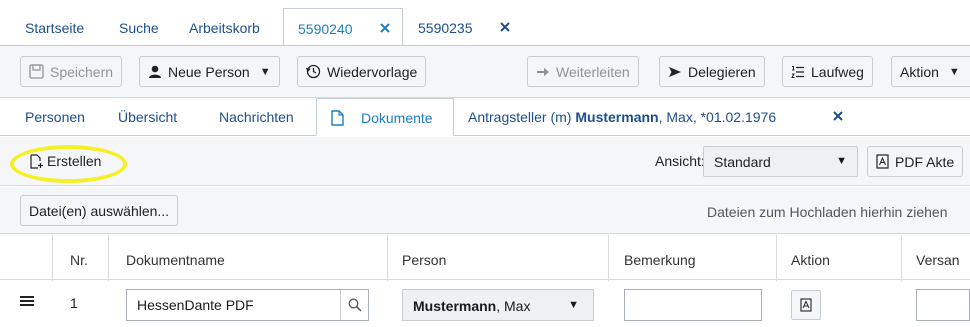  I want to click on column-header-action: Aktion, so click(810, 260).